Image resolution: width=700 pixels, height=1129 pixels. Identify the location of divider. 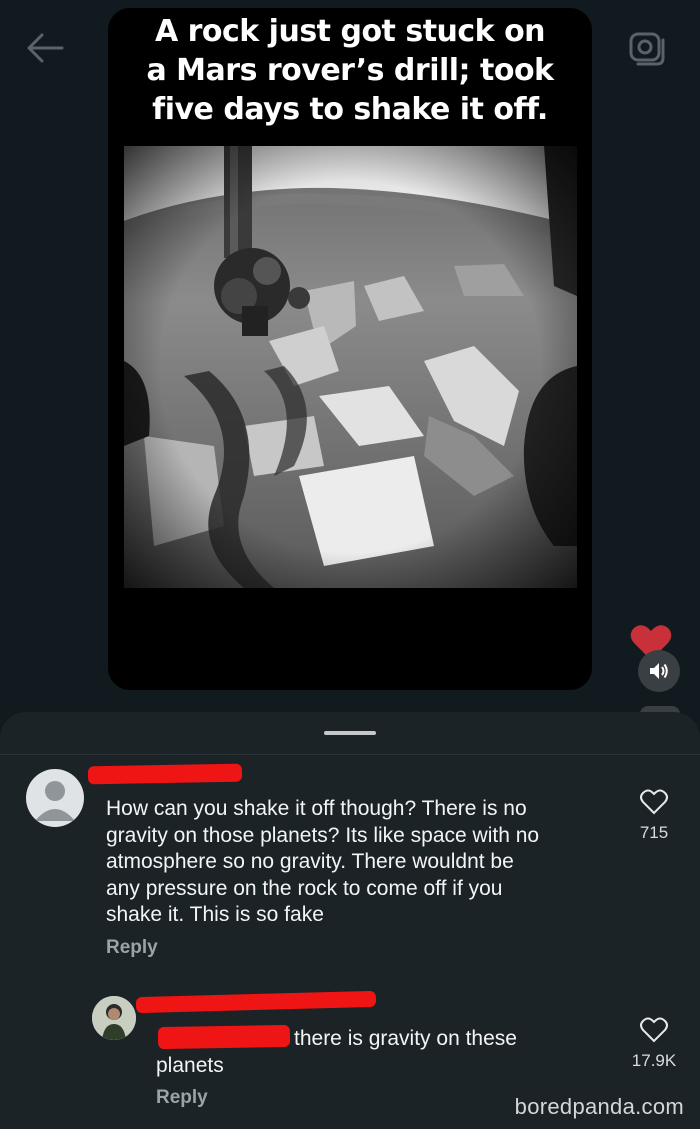
(350, 754).